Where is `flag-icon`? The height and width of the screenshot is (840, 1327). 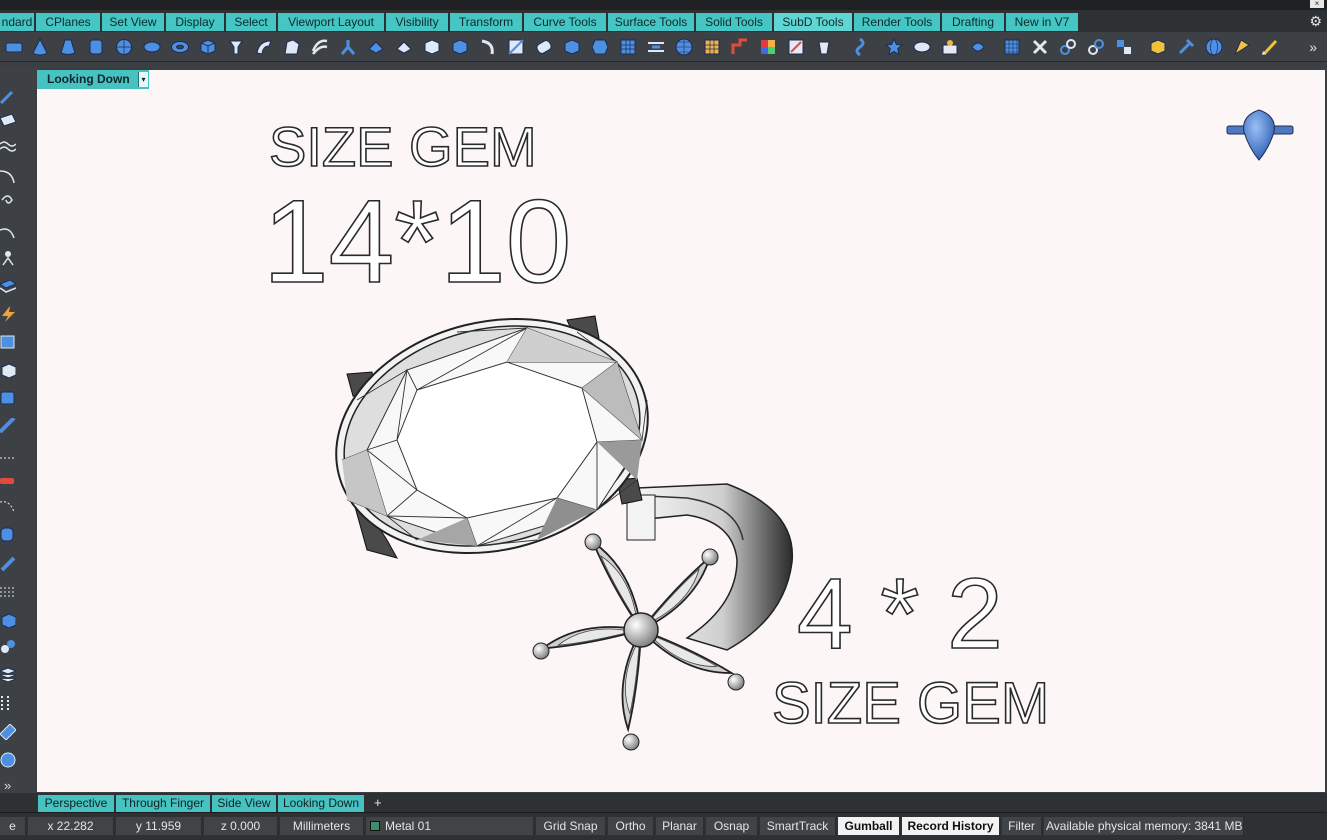 flag-icon is located at coordinates (1242, 47).